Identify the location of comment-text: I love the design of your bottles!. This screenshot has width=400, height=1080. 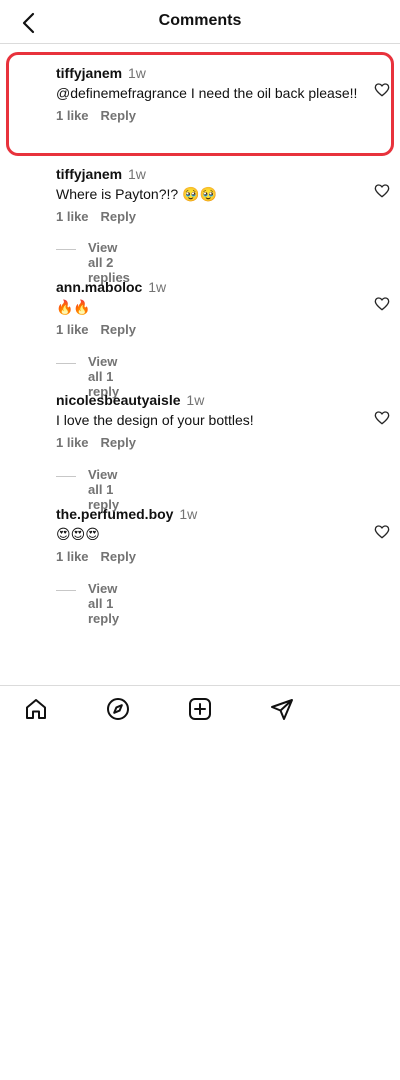
(155, 420).